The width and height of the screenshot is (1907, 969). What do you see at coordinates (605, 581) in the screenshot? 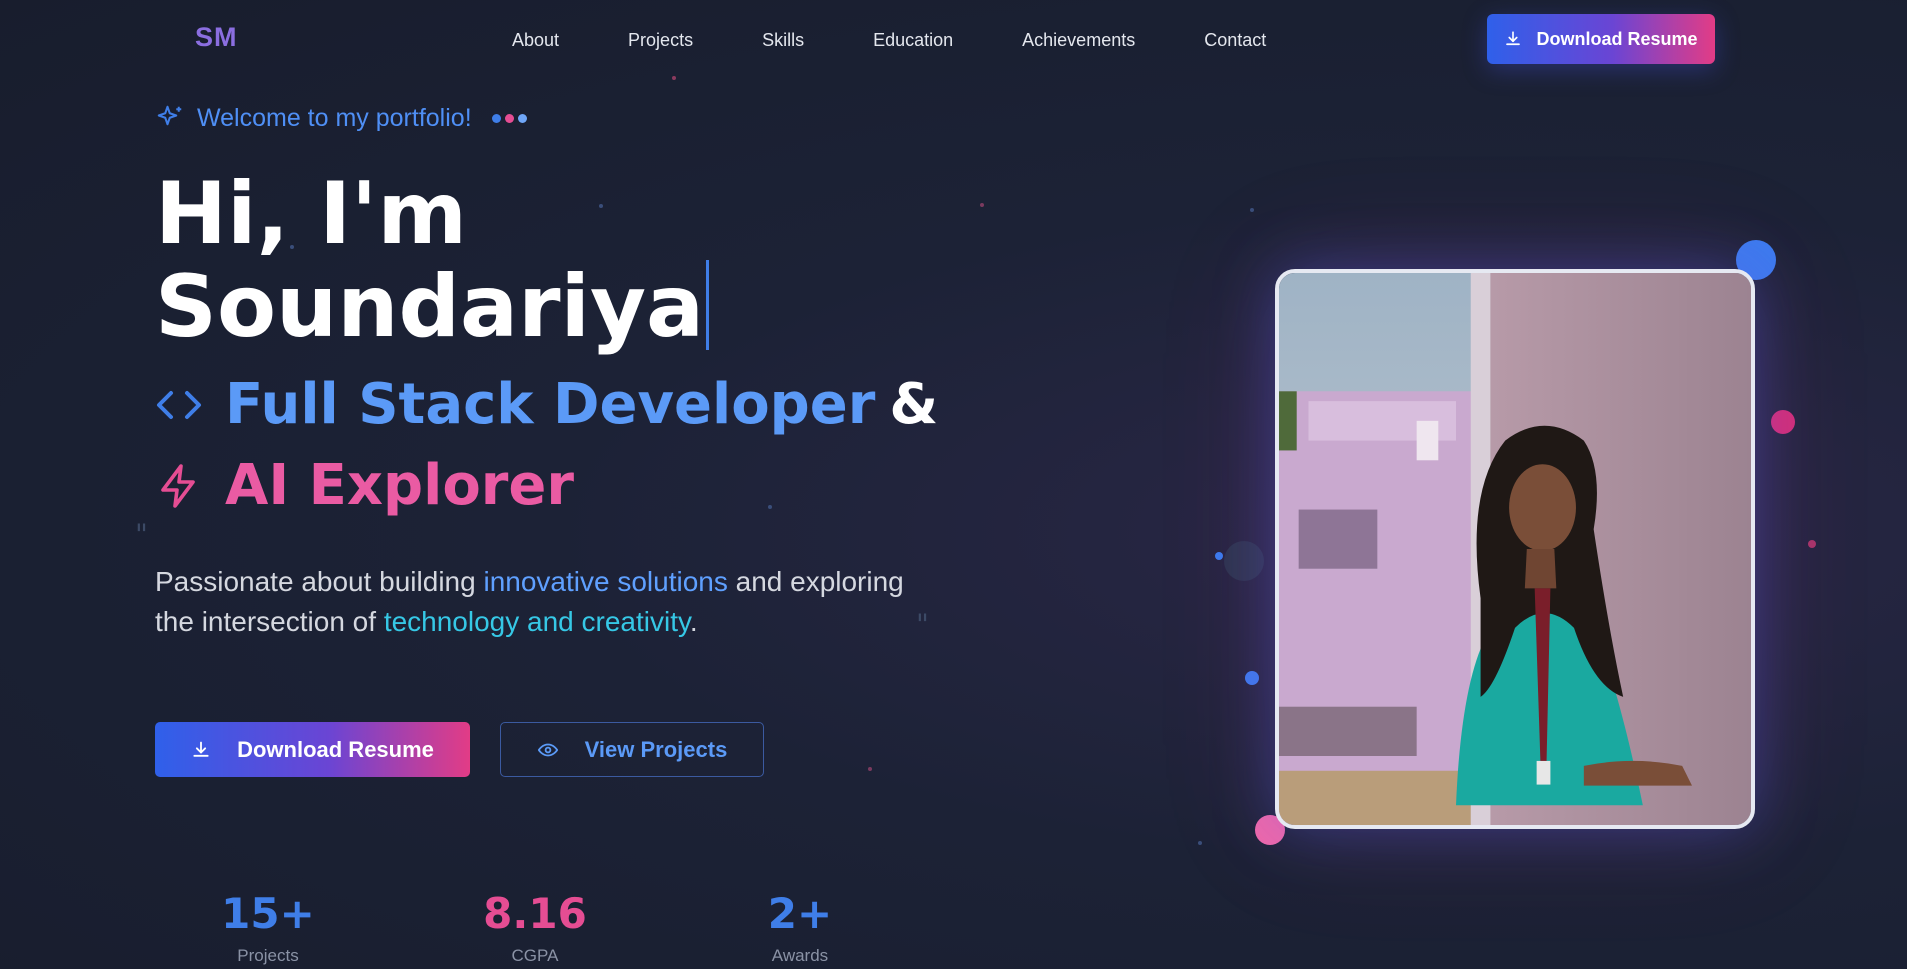
I see `desc-highlight-1: innovative solutions` at bounding box center [605, 581].